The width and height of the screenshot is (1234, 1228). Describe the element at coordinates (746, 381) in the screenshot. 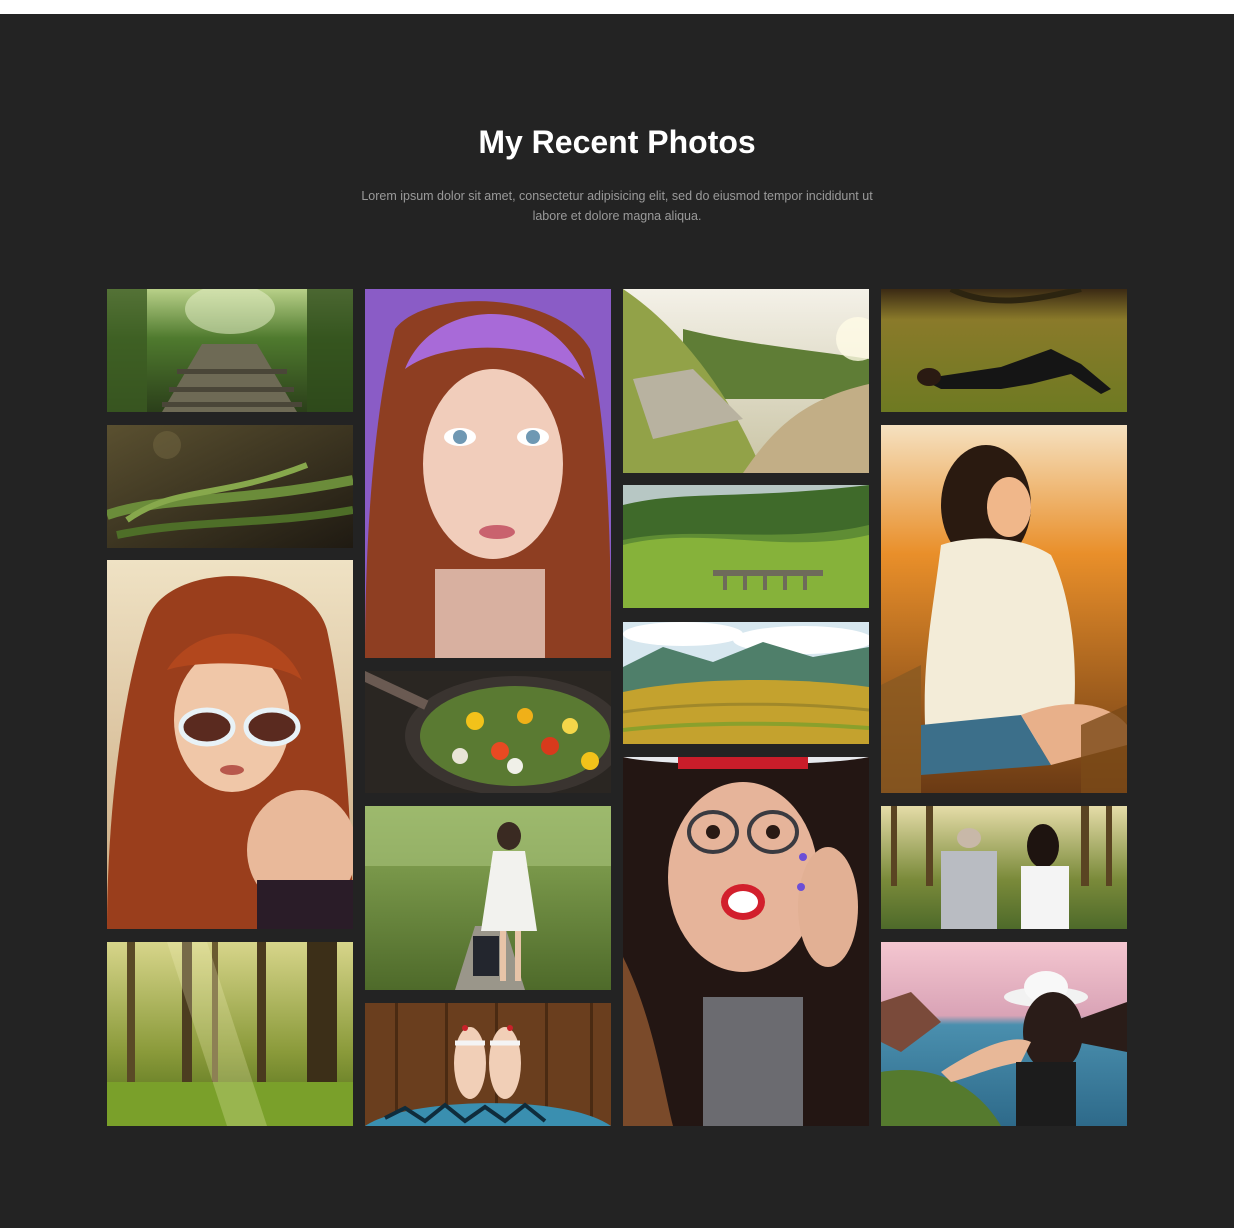

I see `photo-hillside-road` at that location.